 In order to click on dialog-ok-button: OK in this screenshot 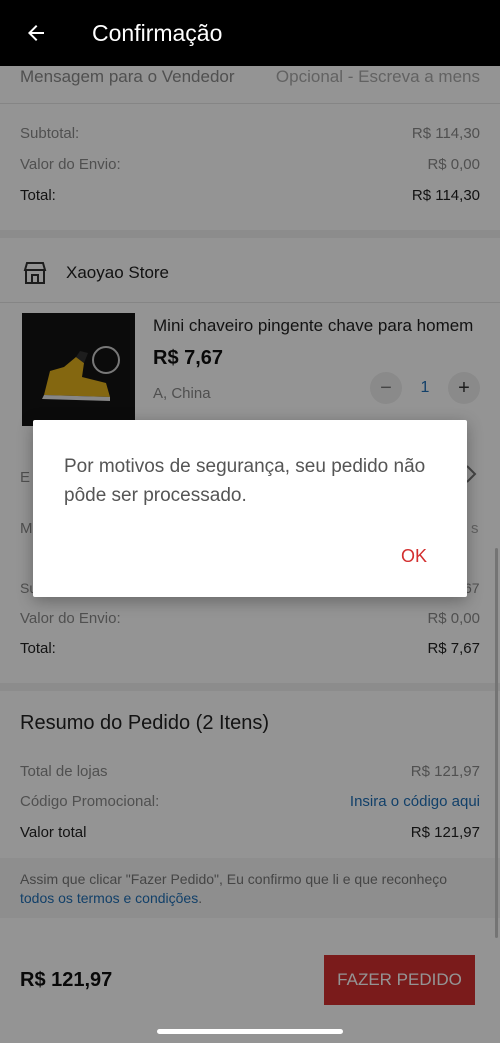, I will do `click(414, 556)`.